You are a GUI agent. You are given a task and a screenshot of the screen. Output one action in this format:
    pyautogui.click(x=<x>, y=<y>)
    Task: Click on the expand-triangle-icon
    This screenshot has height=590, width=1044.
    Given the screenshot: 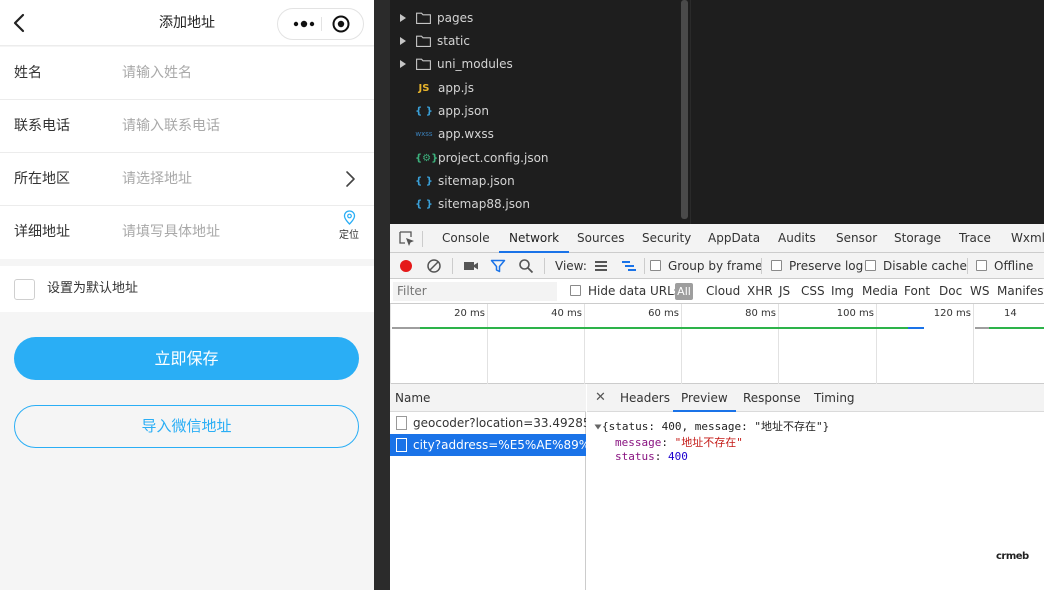 What is the action you would take?
    pyautogui.click(x=598, y=427)
    